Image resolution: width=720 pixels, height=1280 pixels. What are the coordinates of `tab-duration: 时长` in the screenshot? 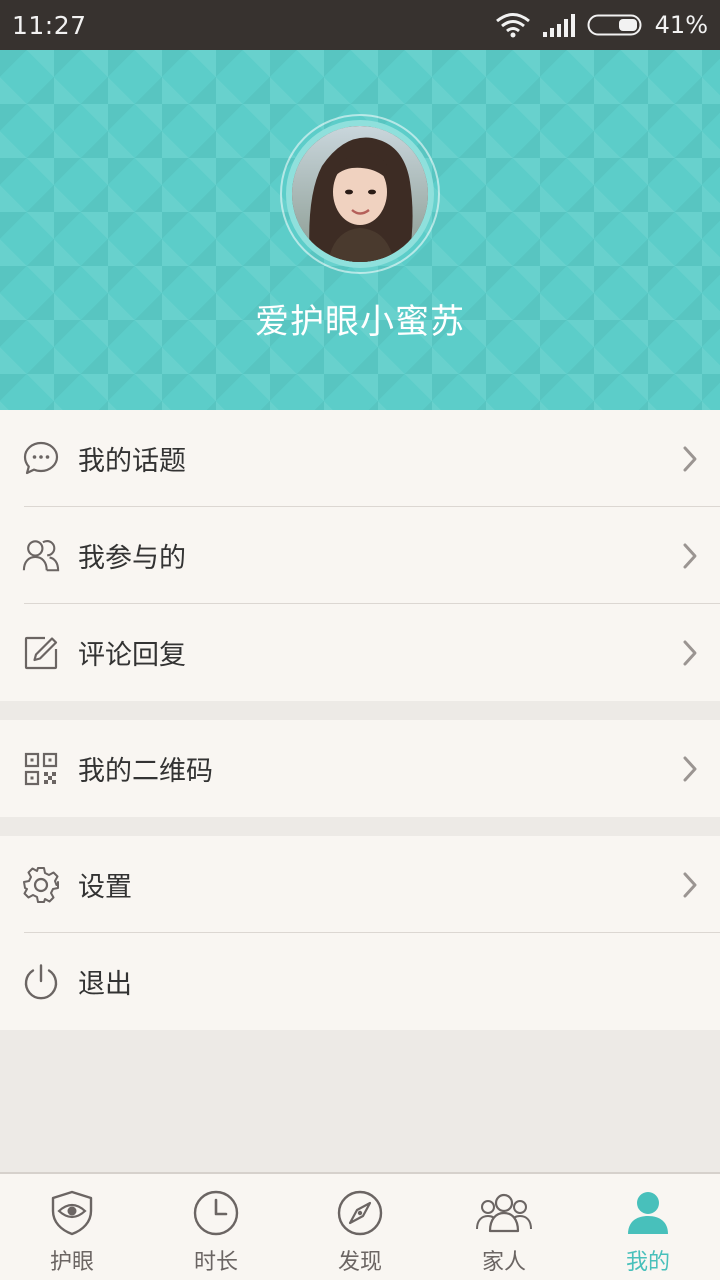 It's located at (216, 1227).